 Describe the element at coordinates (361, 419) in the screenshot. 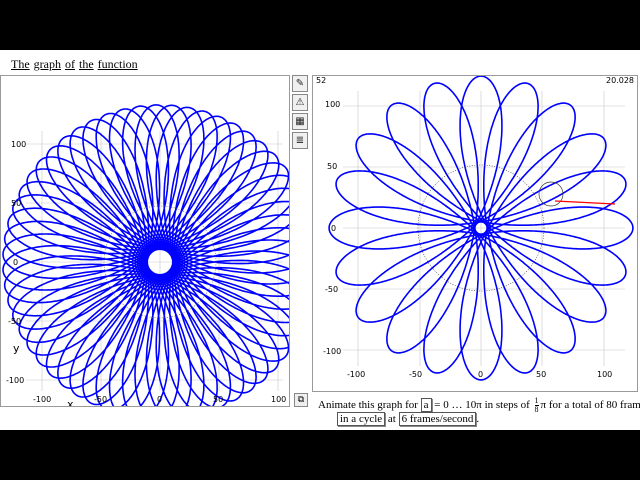

I see `cycle-button: in a cycle` at that location.